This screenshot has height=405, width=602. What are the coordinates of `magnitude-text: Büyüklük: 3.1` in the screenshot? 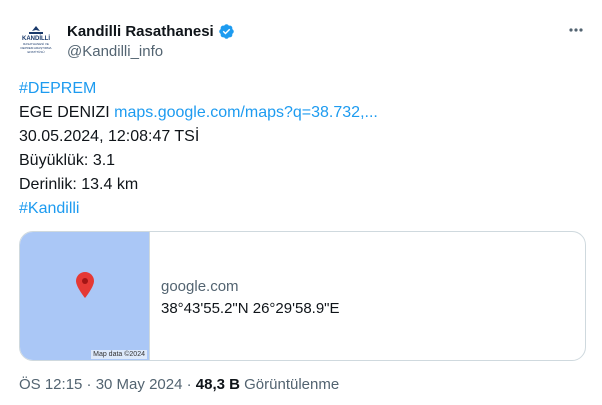 It's located at (67, 160).